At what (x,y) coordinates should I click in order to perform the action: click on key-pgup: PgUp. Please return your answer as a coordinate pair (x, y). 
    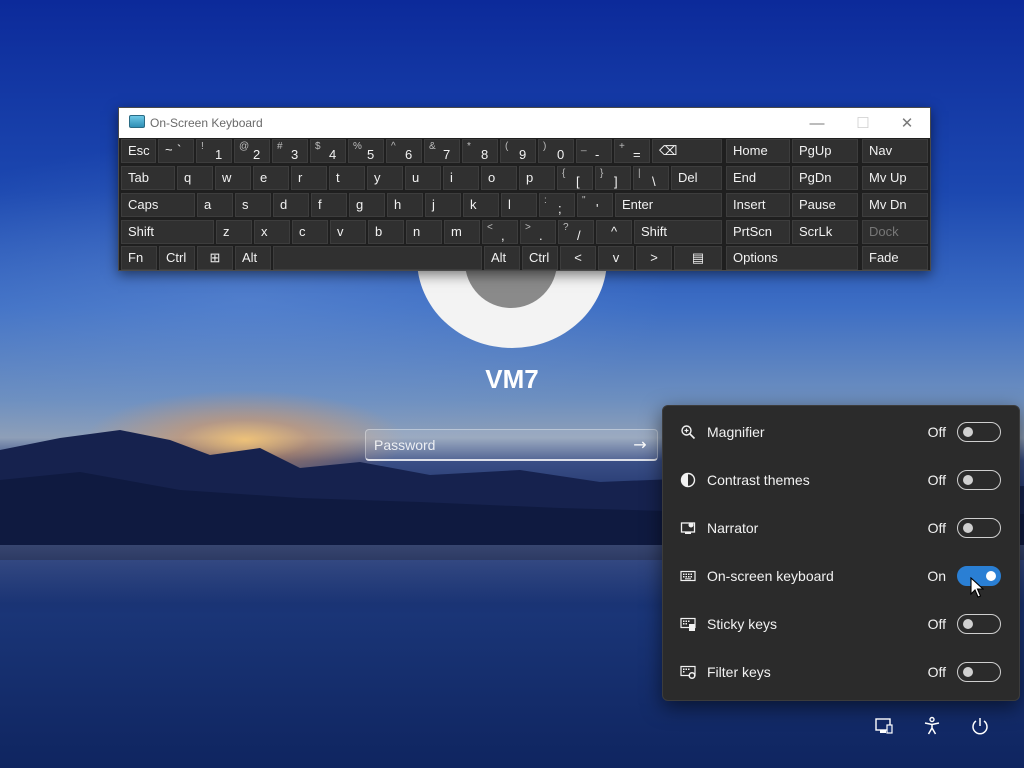
    Looking at the image, I should click on (825, 151).